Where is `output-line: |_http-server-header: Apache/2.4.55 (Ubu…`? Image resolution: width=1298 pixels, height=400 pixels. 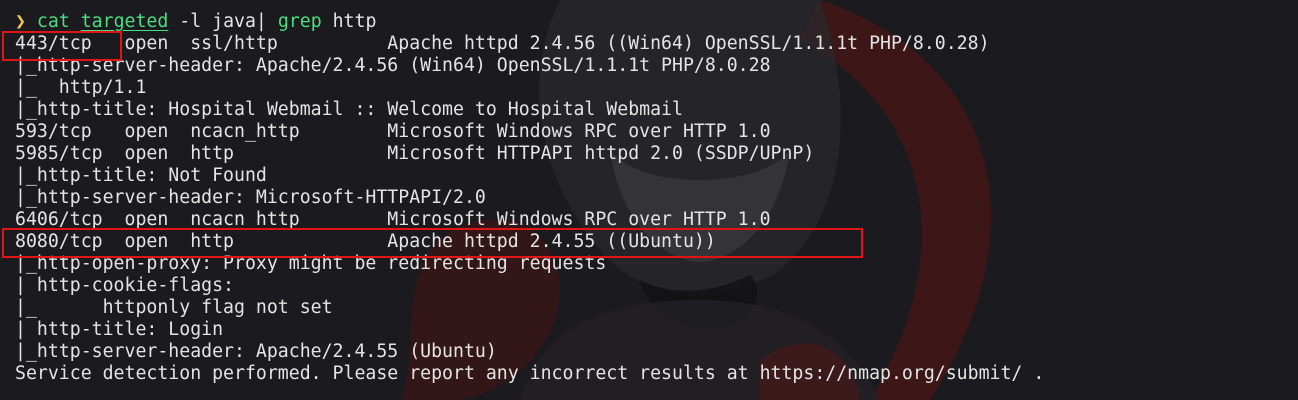
output-line: |_http-server-header: Apache/2.4.55 (Ubu… is located at coordinates (256, 351).